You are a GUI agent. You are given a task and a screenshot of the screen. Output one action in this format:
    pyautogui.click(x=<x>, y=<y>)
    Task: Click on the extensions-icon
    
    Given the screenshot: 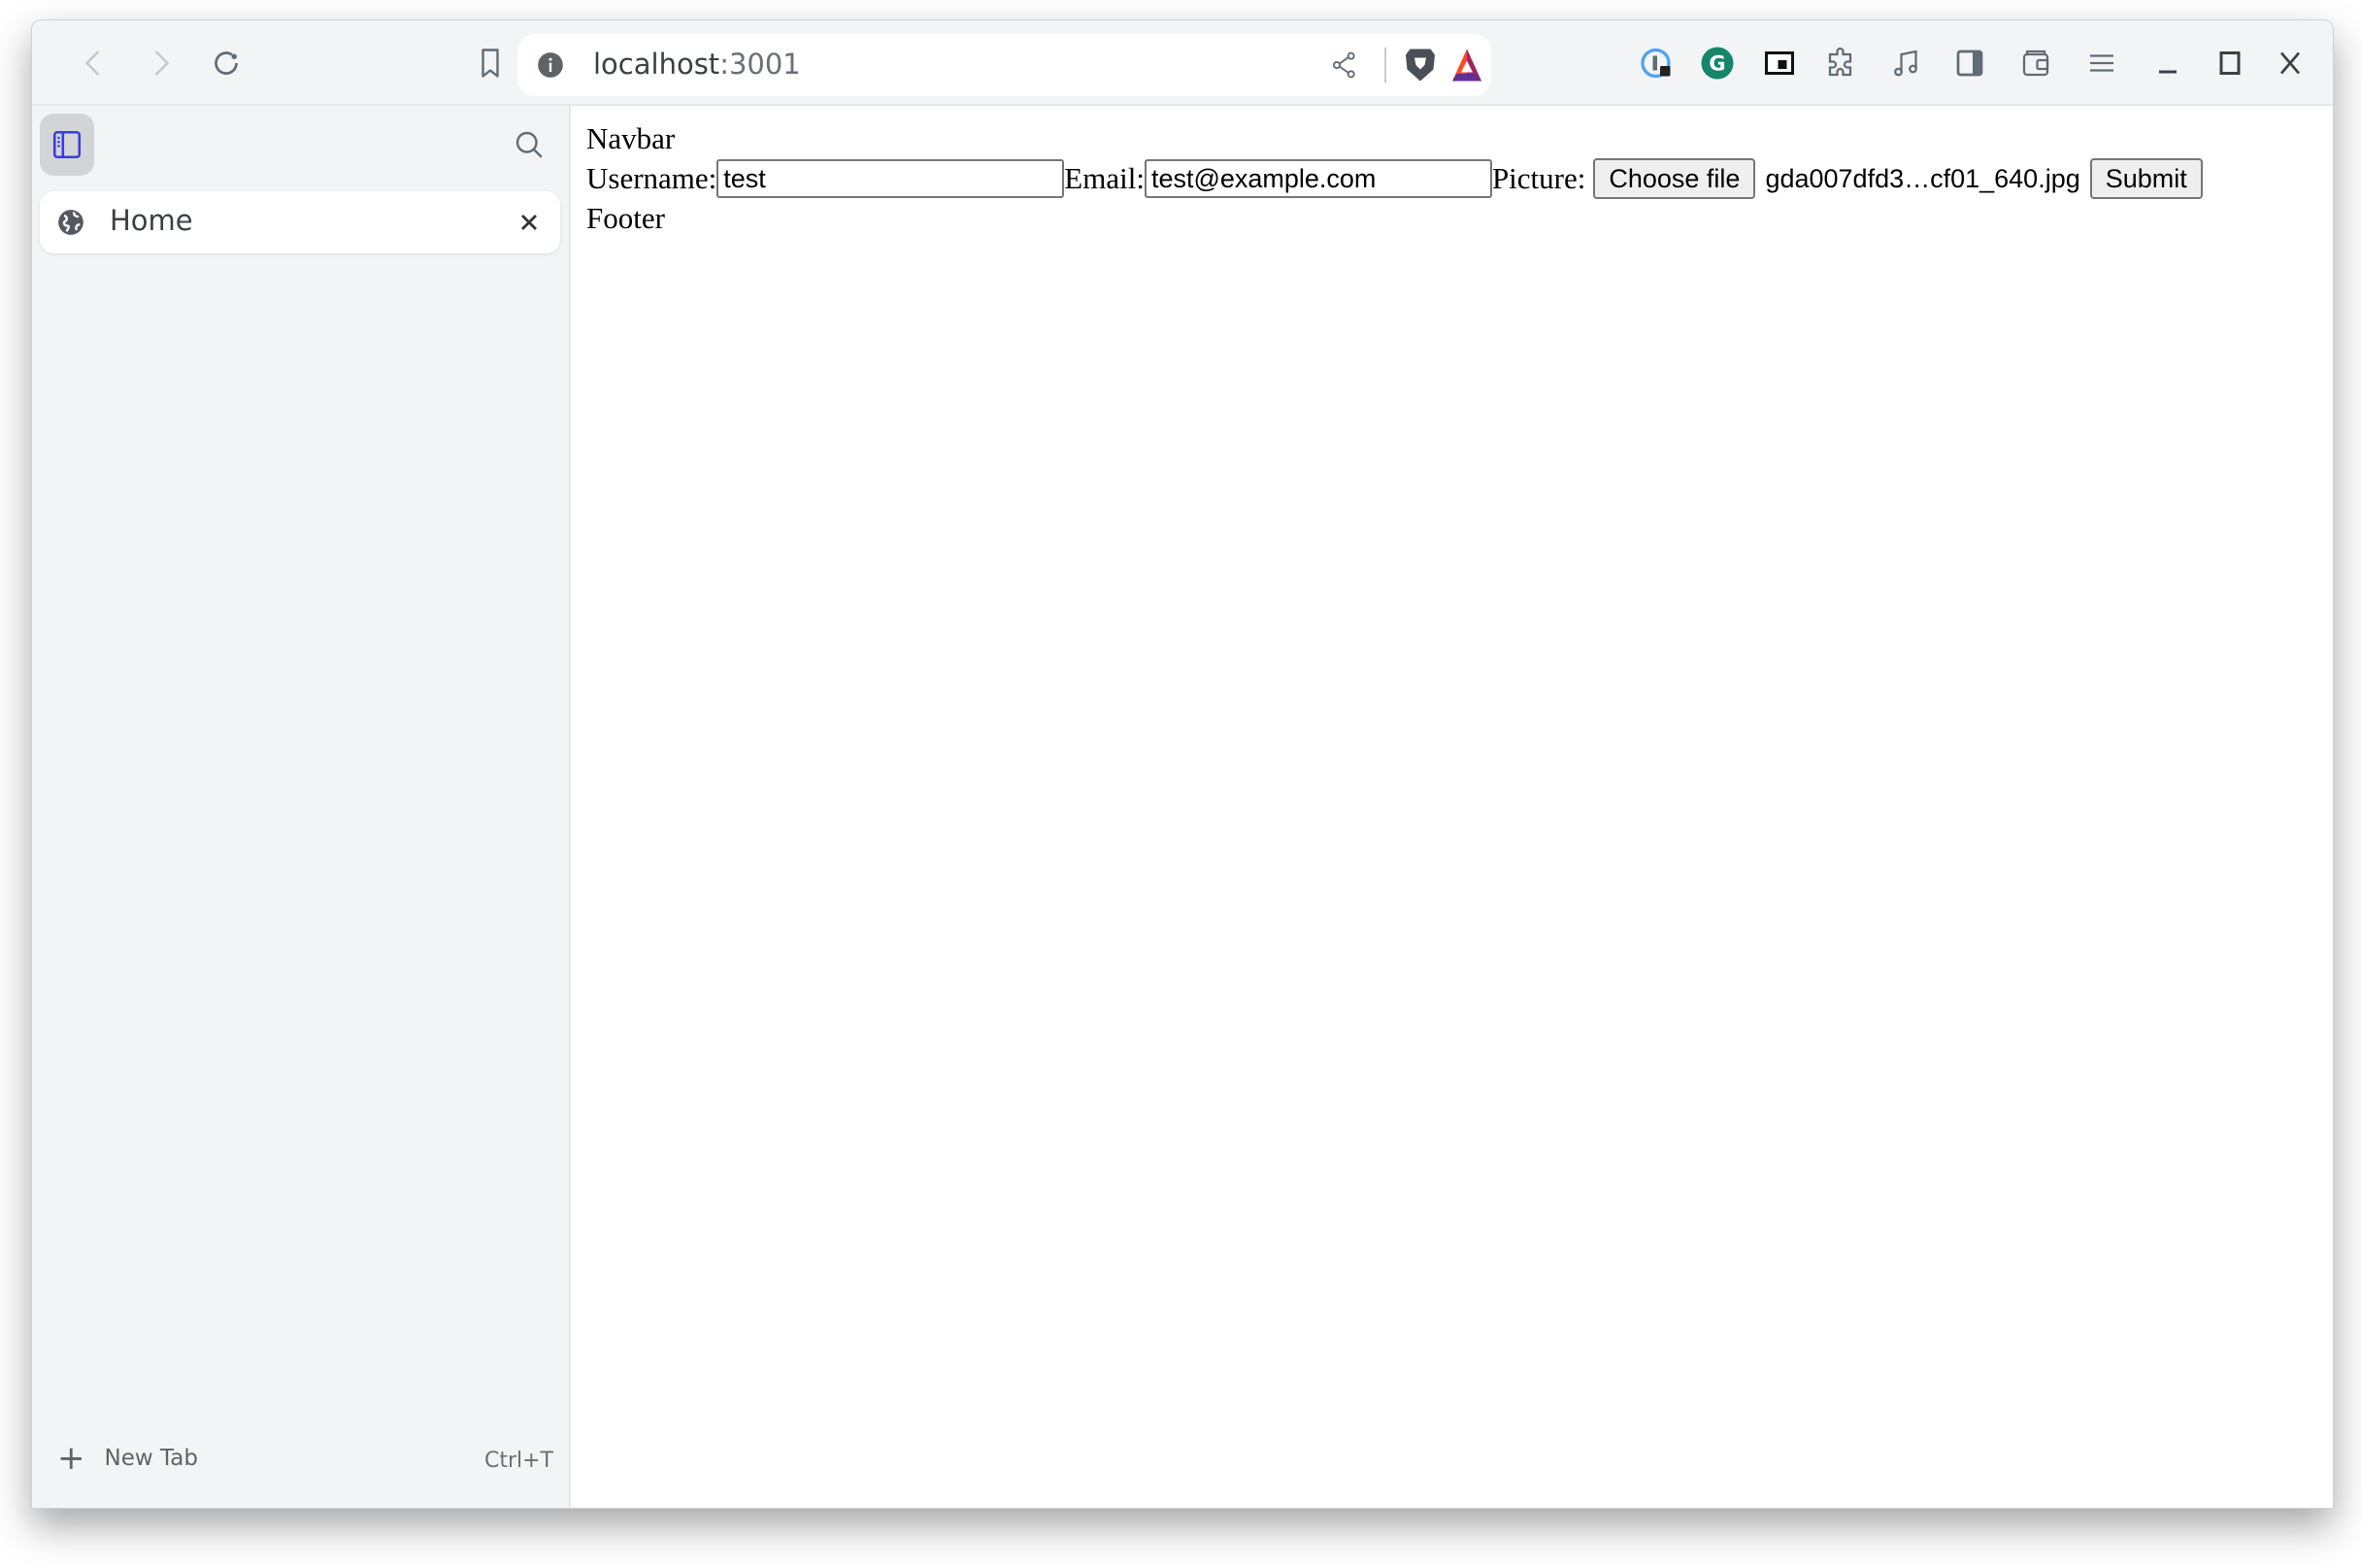 What is the action you would take?
    pyautogui.click(x=1841, y=64)
    